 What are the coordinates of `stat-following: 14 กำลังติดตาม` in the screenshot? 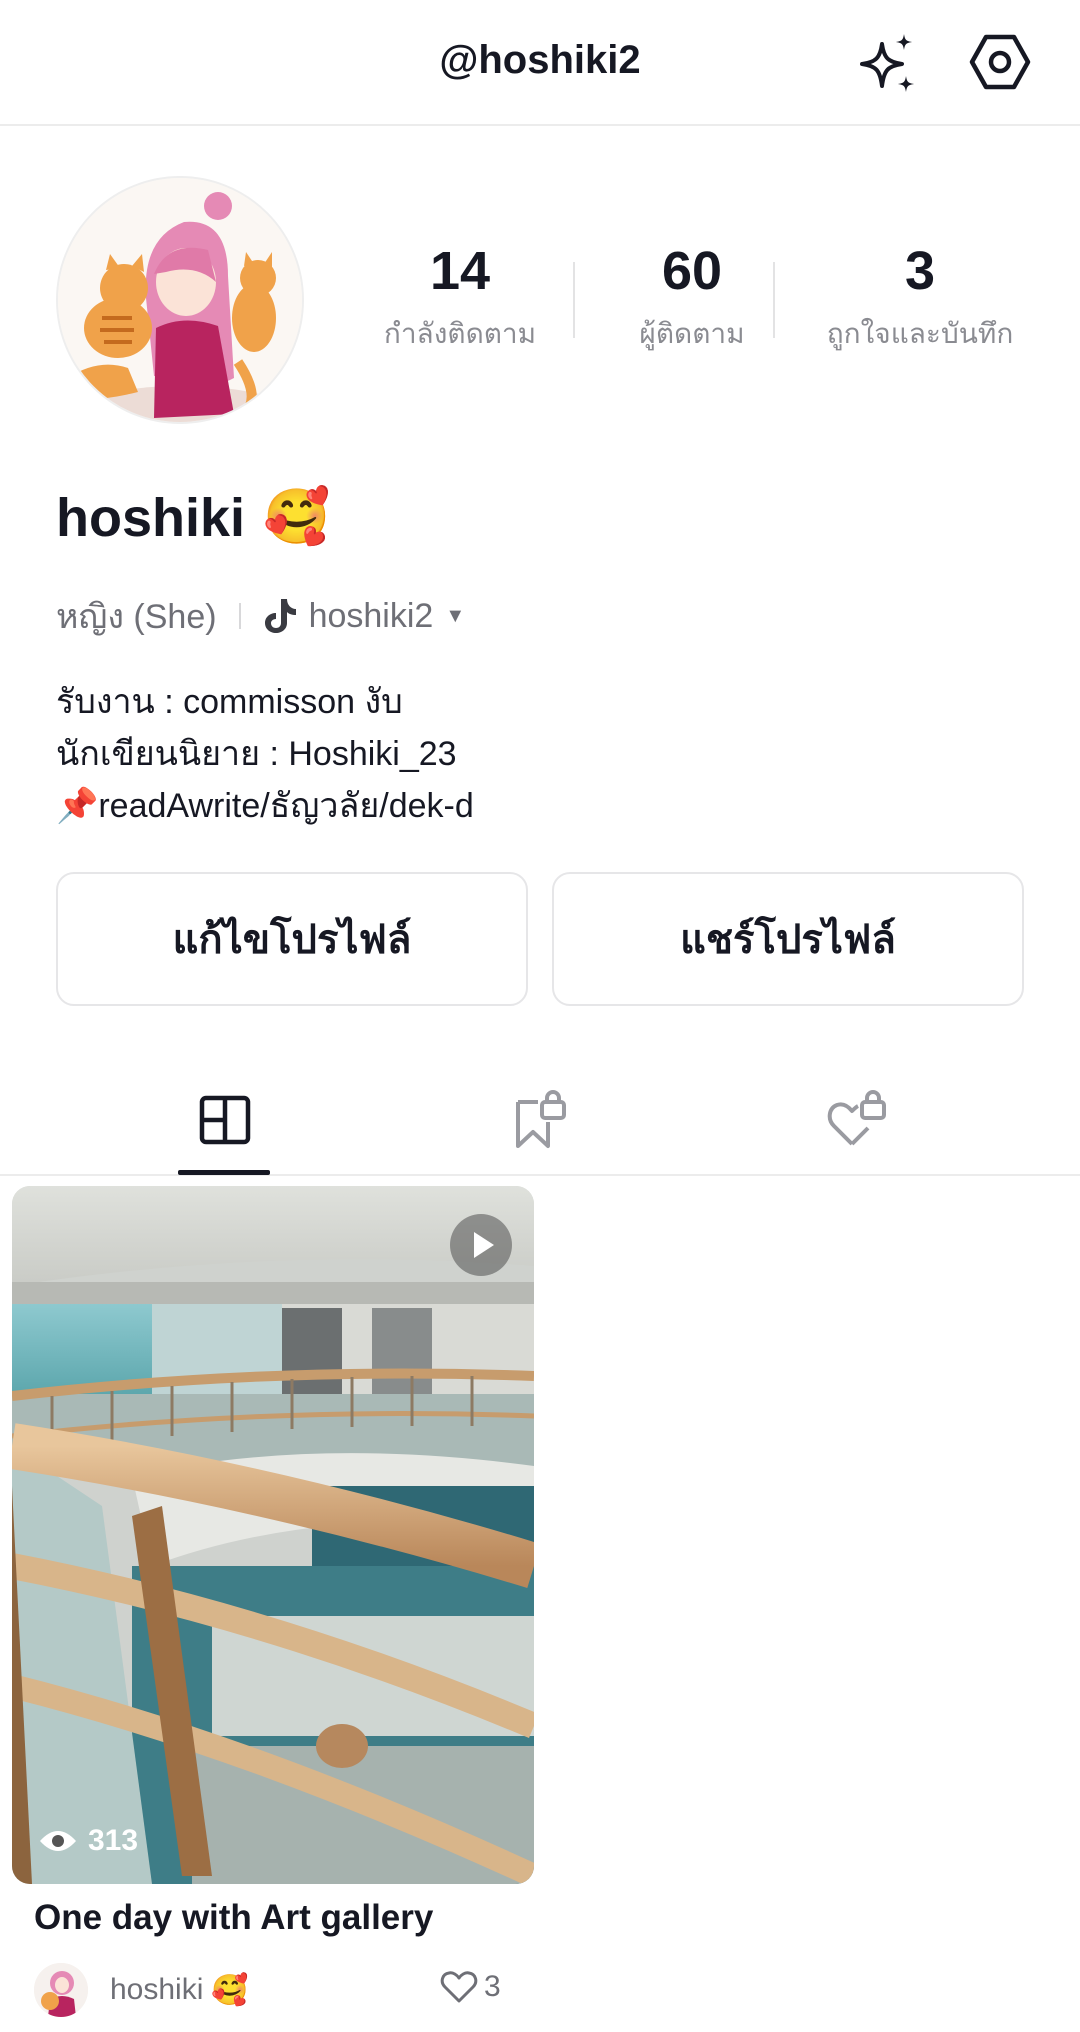 It's located at (460, 298).